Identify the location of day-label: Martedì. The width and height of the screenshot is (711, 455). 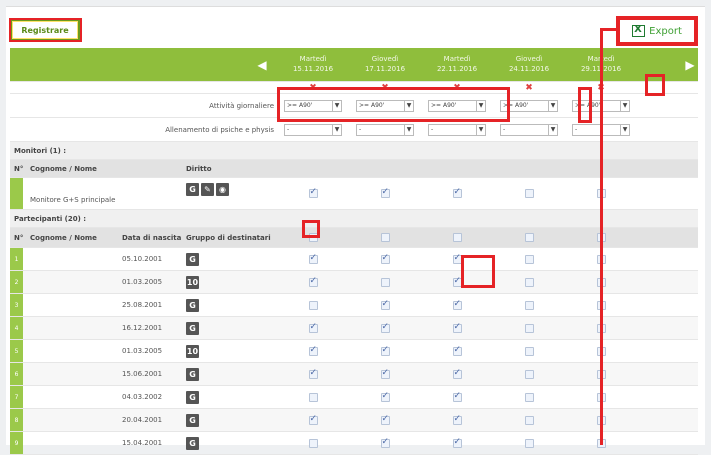
(601, 59).